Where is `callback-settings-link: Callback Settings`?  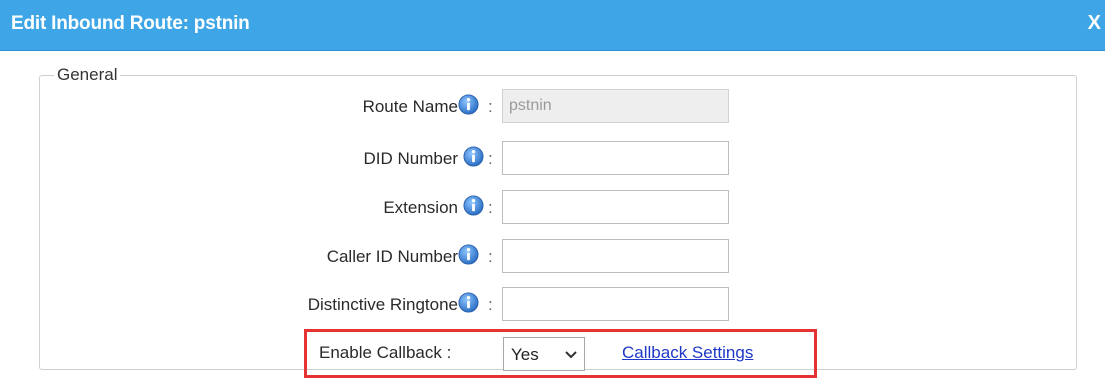
callback-settings-link: Callback Settings is located at coordinates (687, 353).